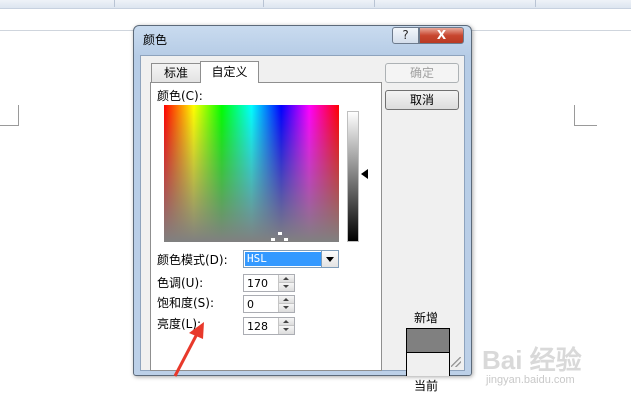 The height and width of the screenshot is (401, 631). Describe the element at coordinates (286, 308) in the screenshot. I see `saturation-down-icon` at that location.